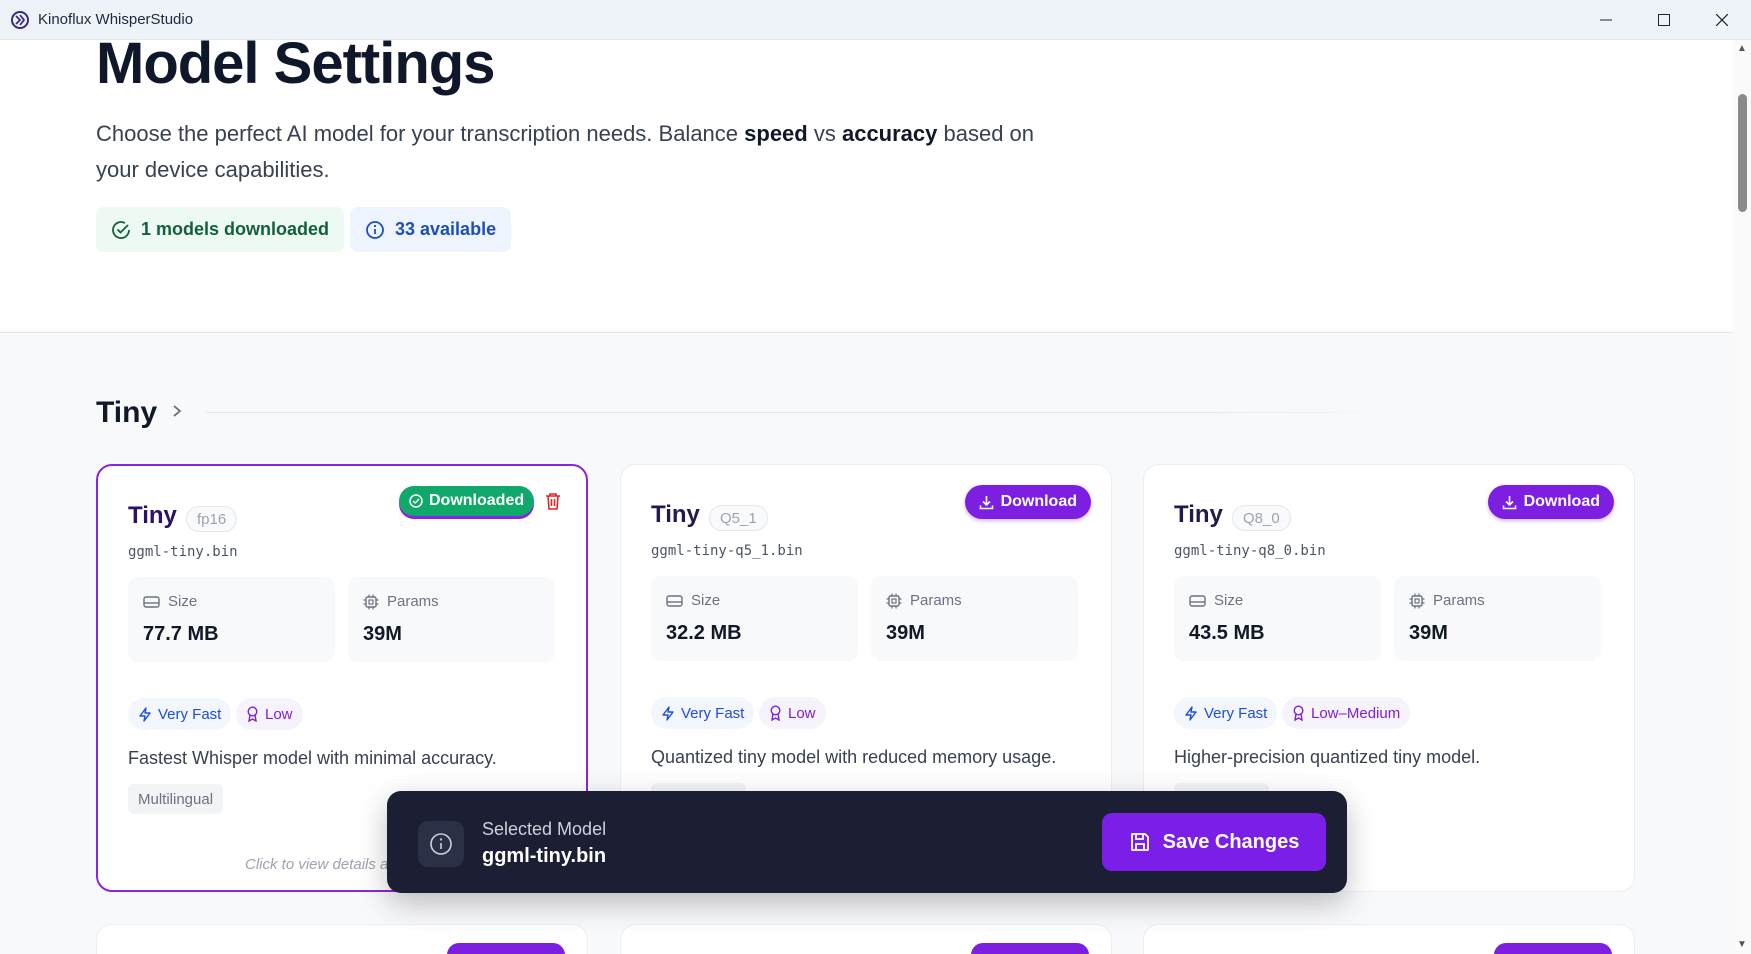  What do you see at coordinates (1277, 618) in the screenshot?
I see `size-stat: Size 43.5 MB` at bounding box center [1277, 618].